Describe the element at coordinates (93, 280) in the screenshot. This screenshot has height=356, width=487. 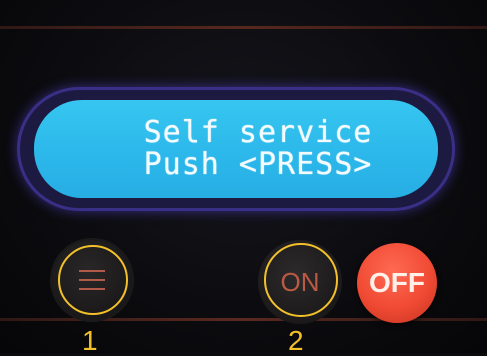
I see `highlight-ring-menu` at that location.